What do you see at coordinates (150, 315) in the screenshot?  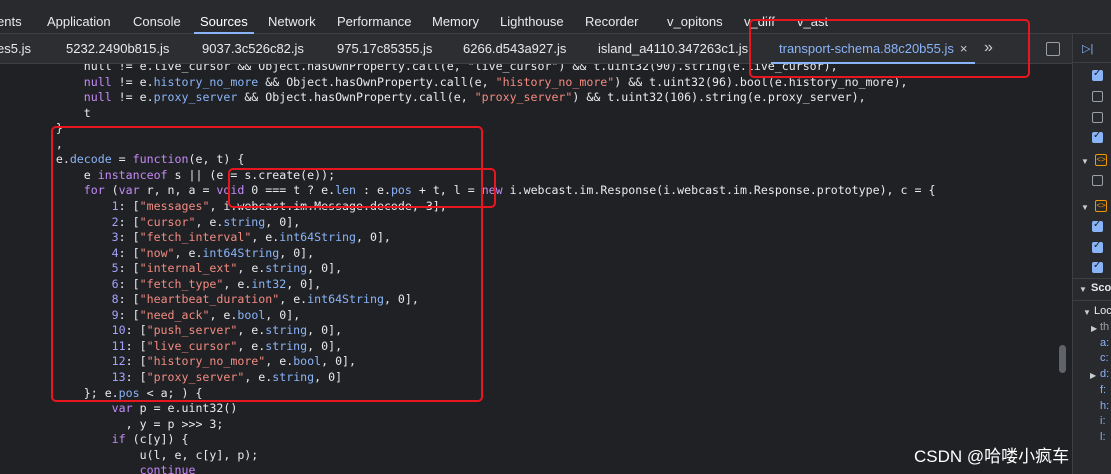 I see `code-line: 9: ["need_ack", e.bool, 0],` at bounding box center [150, 315].